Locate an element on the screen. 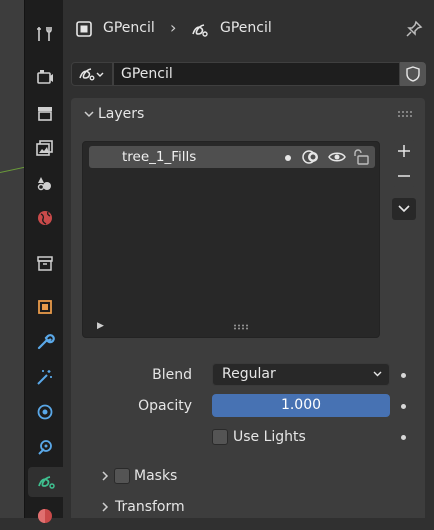 This screenshot has height=530, width=434. opacity-slider: 1.000 is located at coordinates (301, 405).